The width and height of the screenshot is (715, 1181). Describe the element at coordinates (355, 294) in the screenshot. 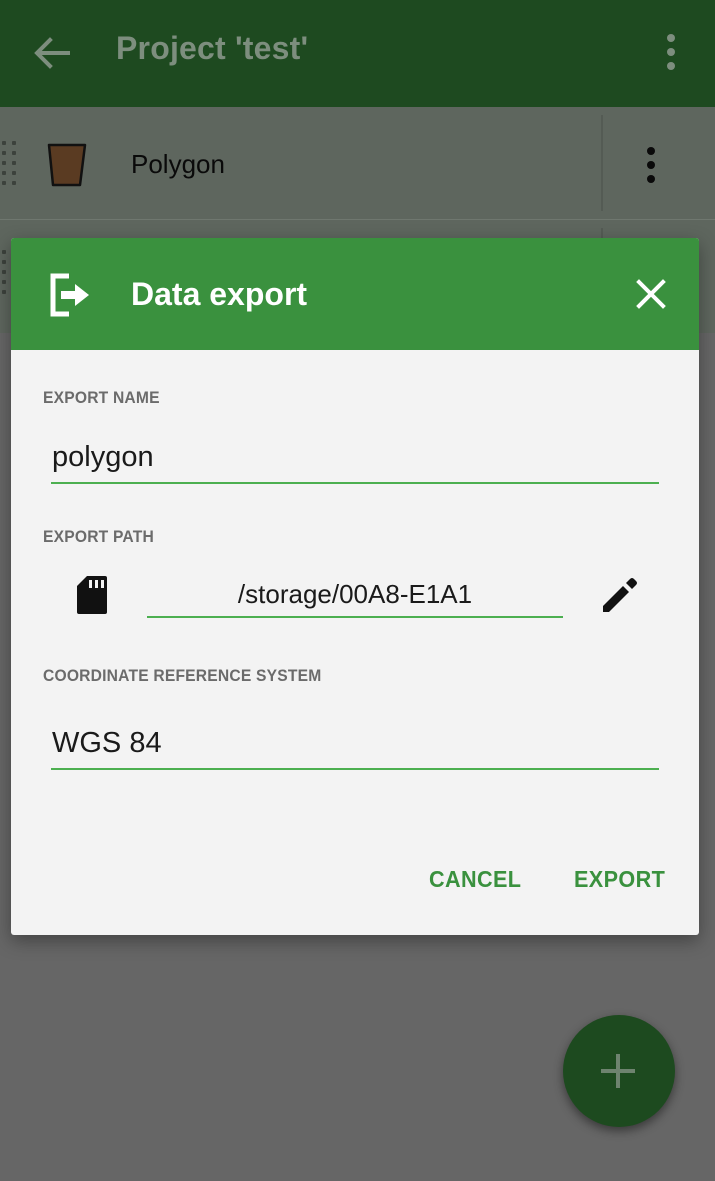

I see `dialog-header: Data export` at that location.